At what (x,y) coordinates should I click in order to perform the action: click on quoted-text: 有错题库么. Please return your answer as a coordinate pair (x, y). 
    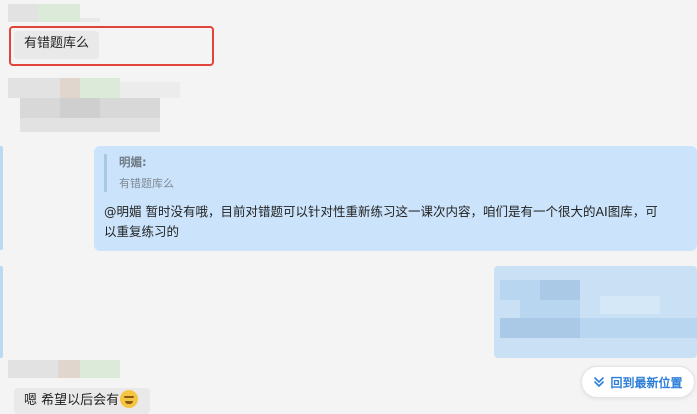
    Looking at the image, I should click on (146, 183).